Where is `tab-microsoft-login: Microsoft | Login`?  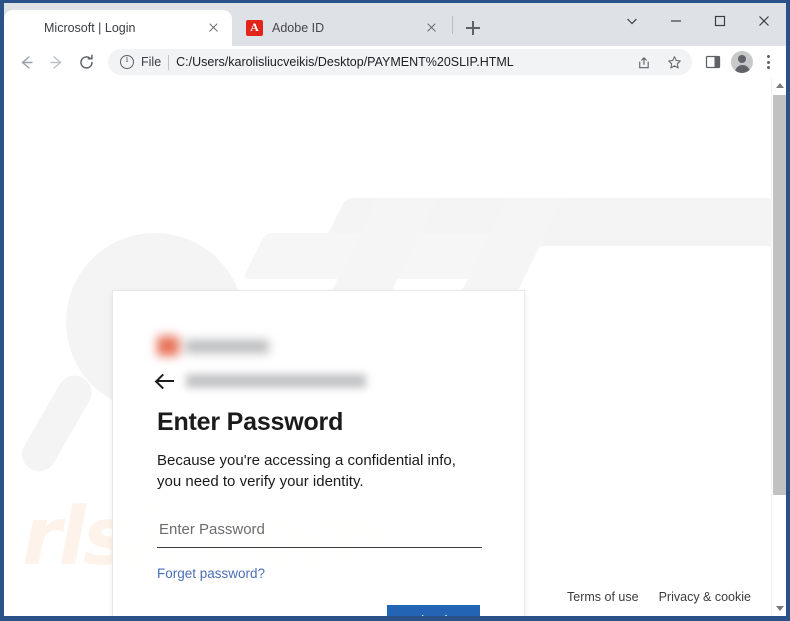
tab-microsoft-login: Microsoft | Login is located at coordinates (118, 28).